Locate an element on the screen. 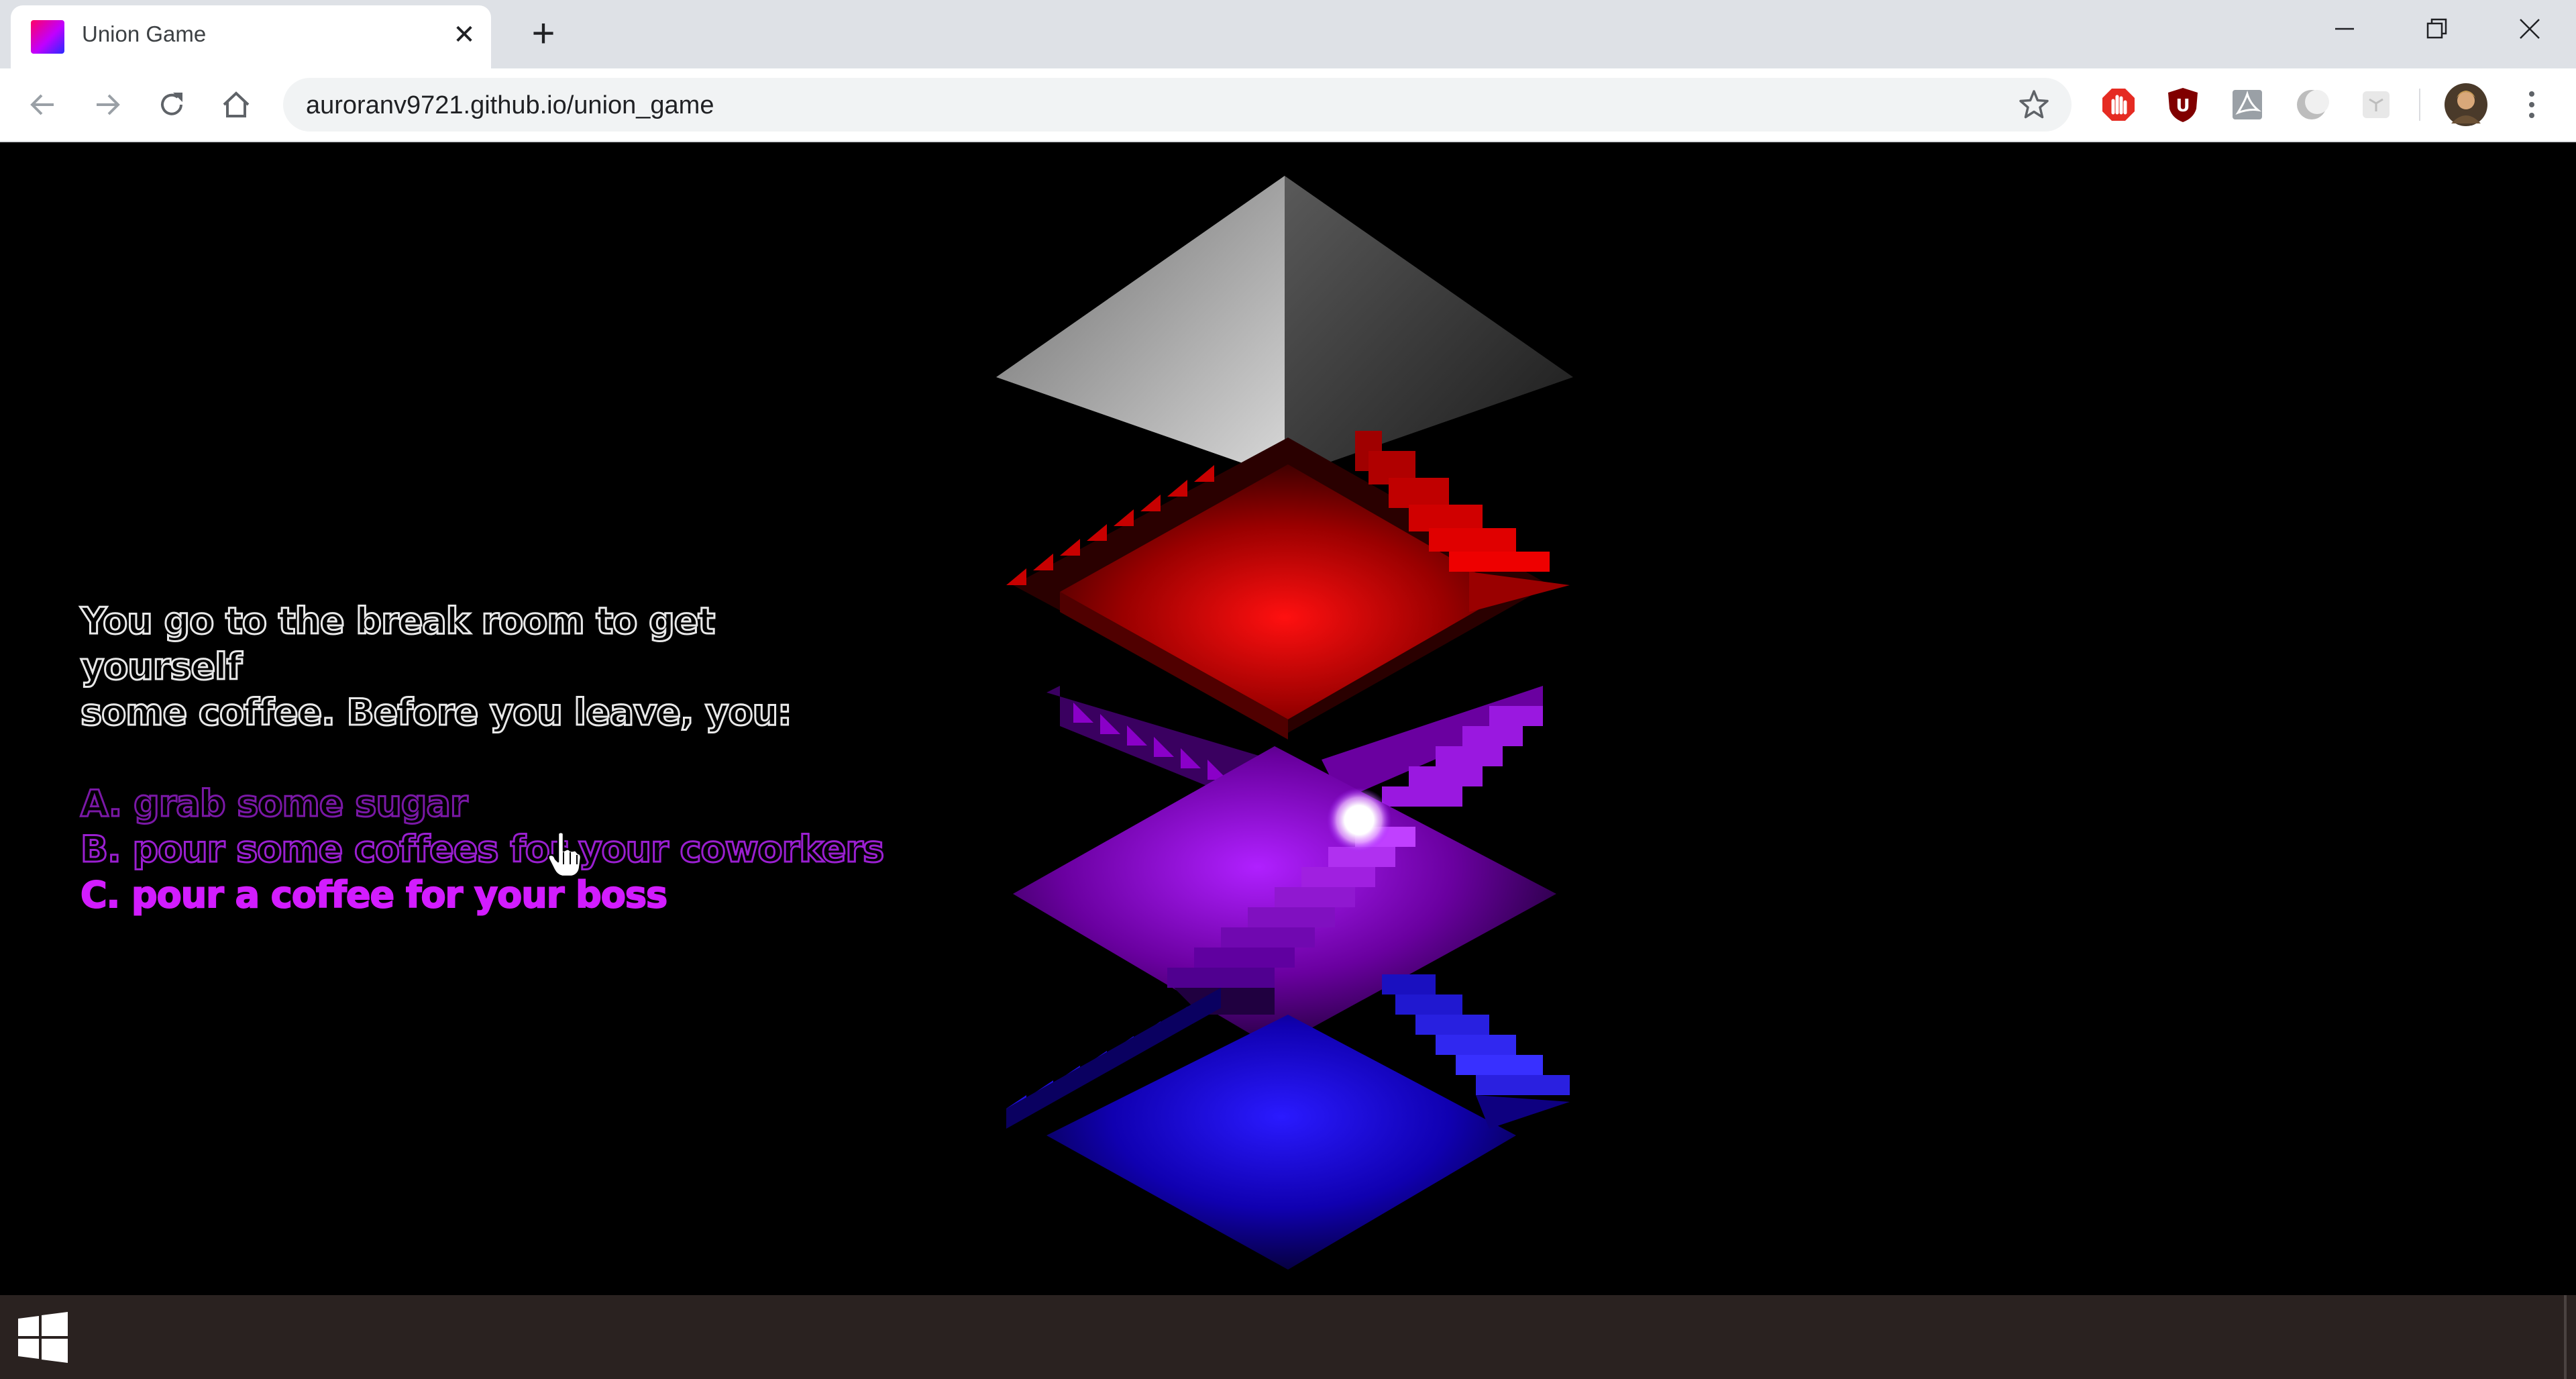 Image resolution: width=2576 pixels, height=1379 pixels. adblock-icon is located at coordinates (2118, 104).